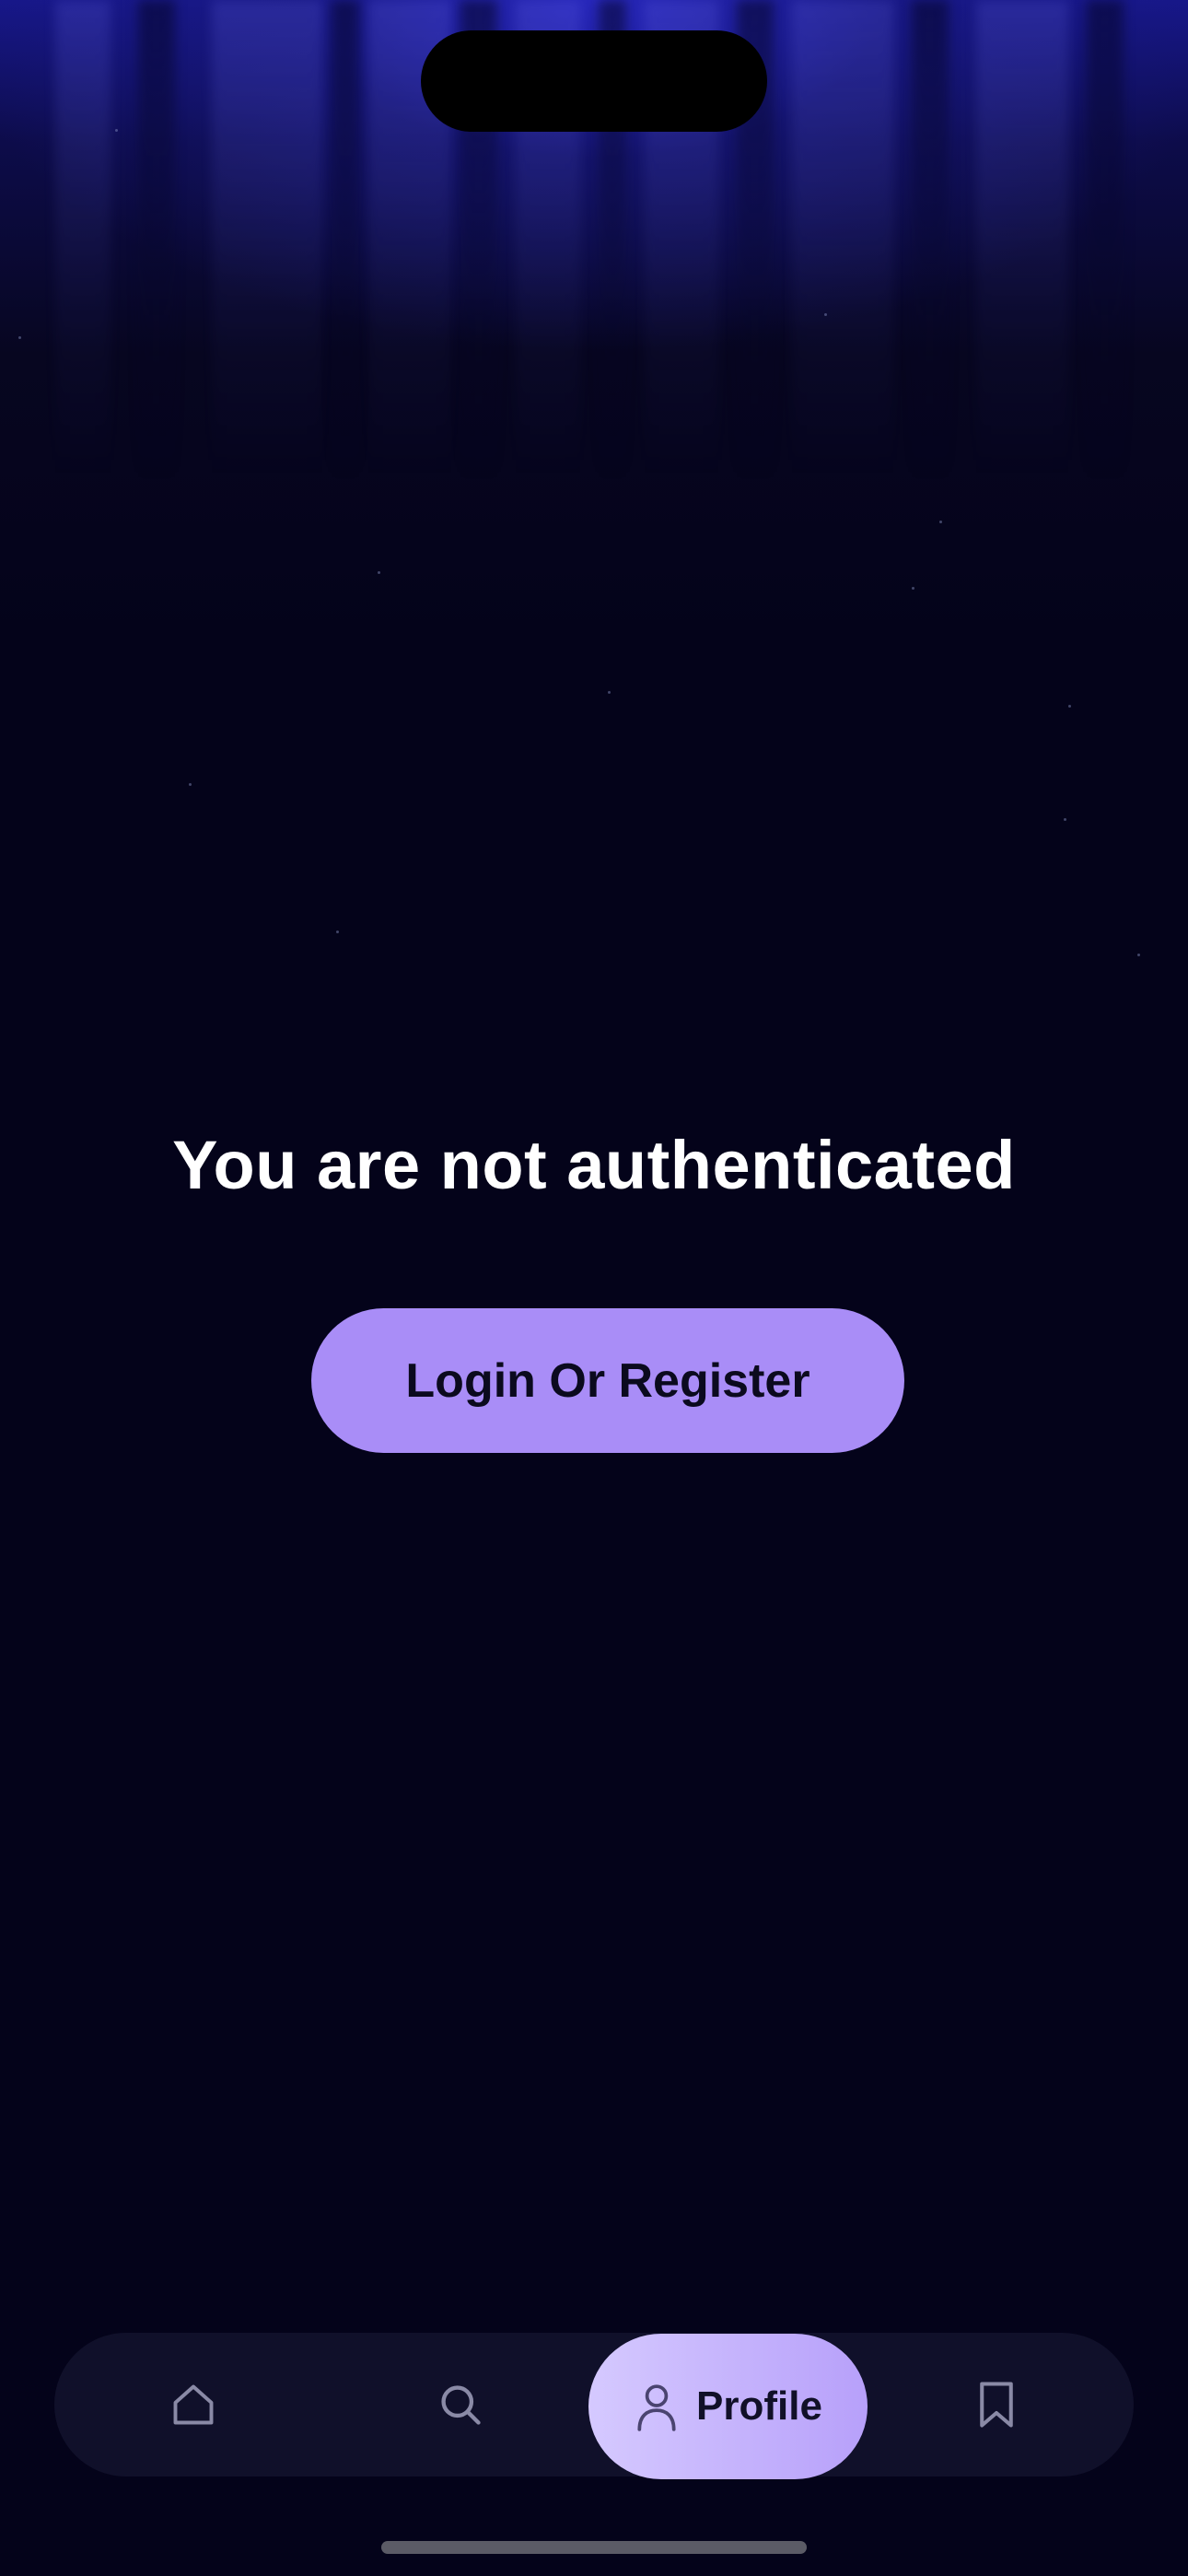  I want to click on home-icon, so click(193, 2405).